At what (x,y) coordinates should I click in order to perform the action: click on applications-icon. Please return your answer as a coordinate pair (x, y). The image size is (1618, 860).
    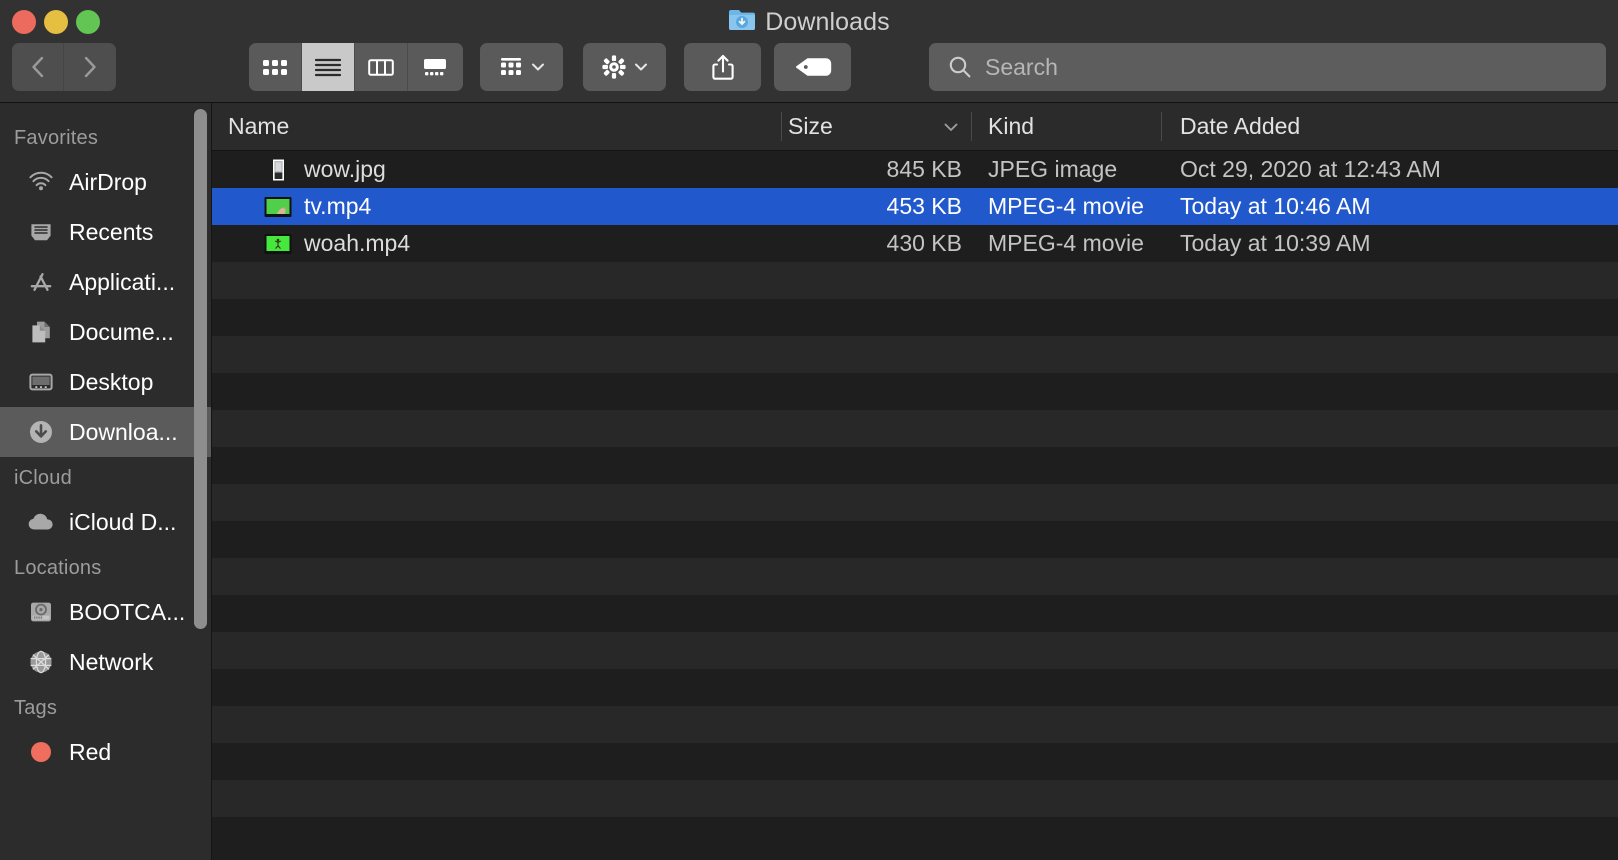
    Looking at the image, I should click on (41, 282).